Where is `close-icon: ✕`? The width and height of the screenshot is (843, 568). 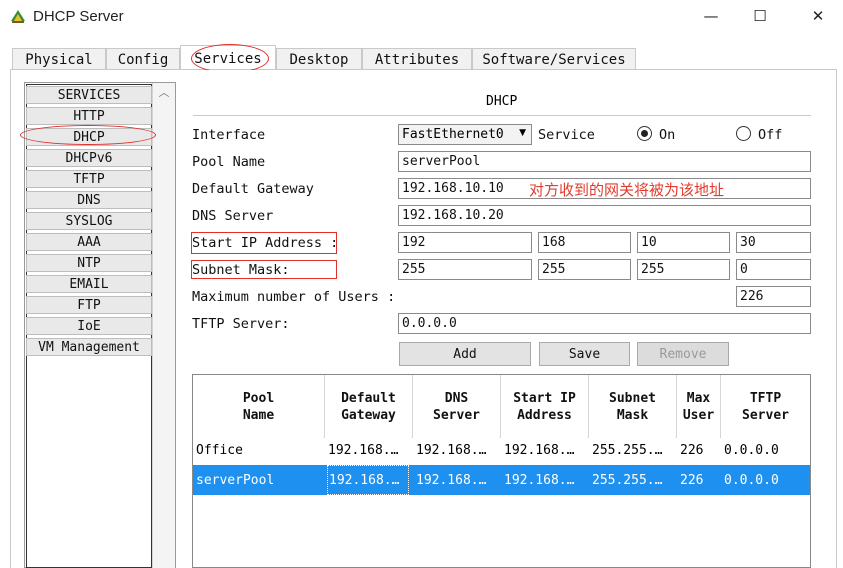
close-icon: ✕ is located at coordinates (818, 16).